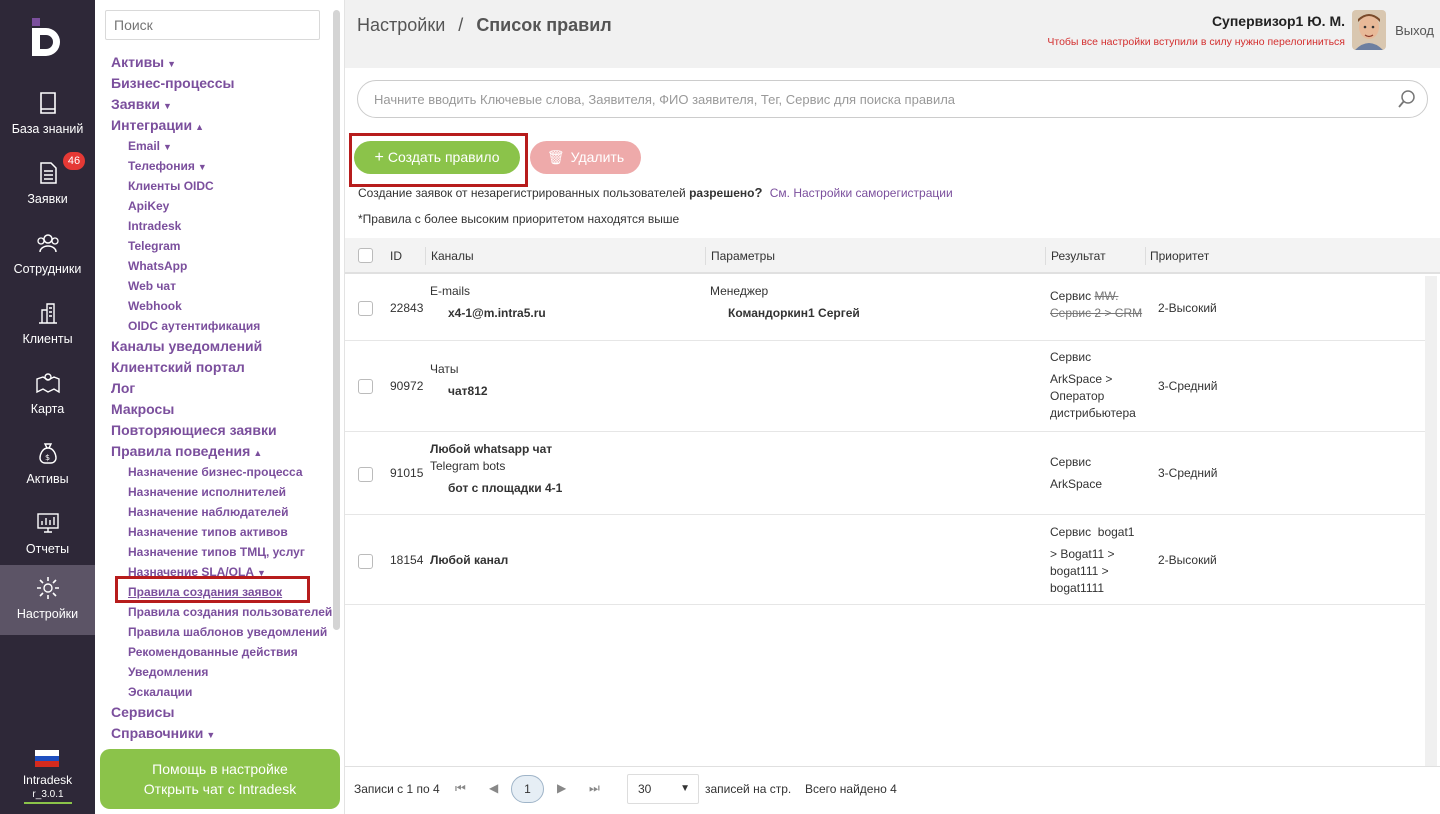 This screenshot has width=1440, height=814. What do you see at coordinates (743, 256) in the screenshot?
I see `col-params: Параметры` at bounding box center [743, 256].